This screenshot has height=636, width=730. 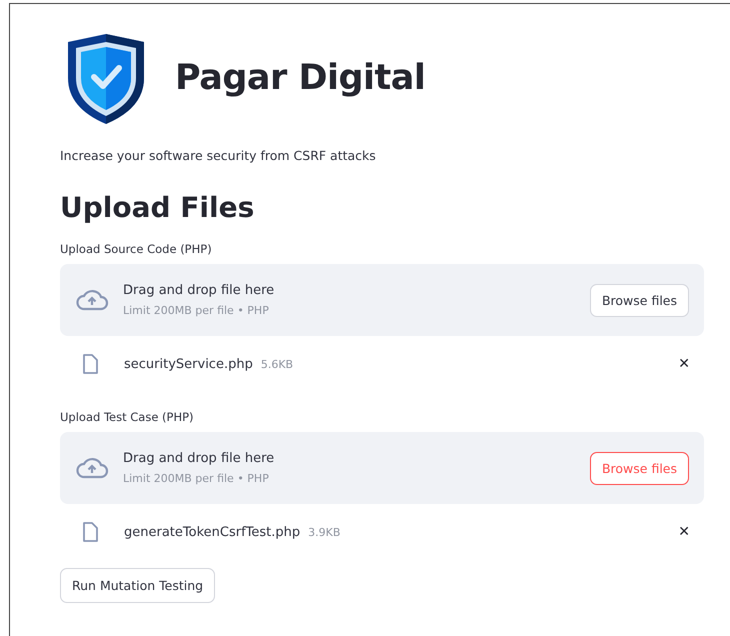 I want to click on app-title: Pagar Digital, so click(x=300, y=78).